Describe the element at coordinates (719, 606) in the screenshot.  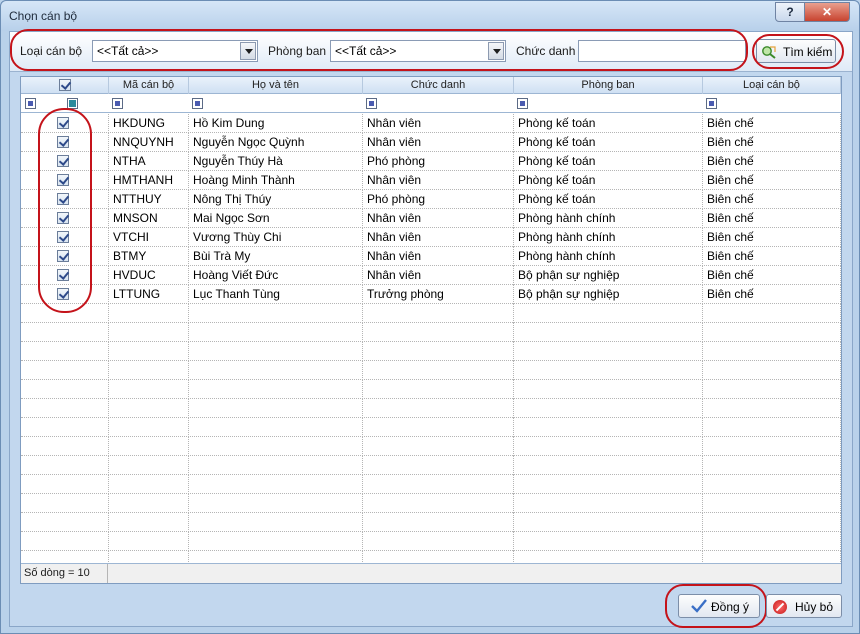
I see `ok-button: Đồng ý` at that location.